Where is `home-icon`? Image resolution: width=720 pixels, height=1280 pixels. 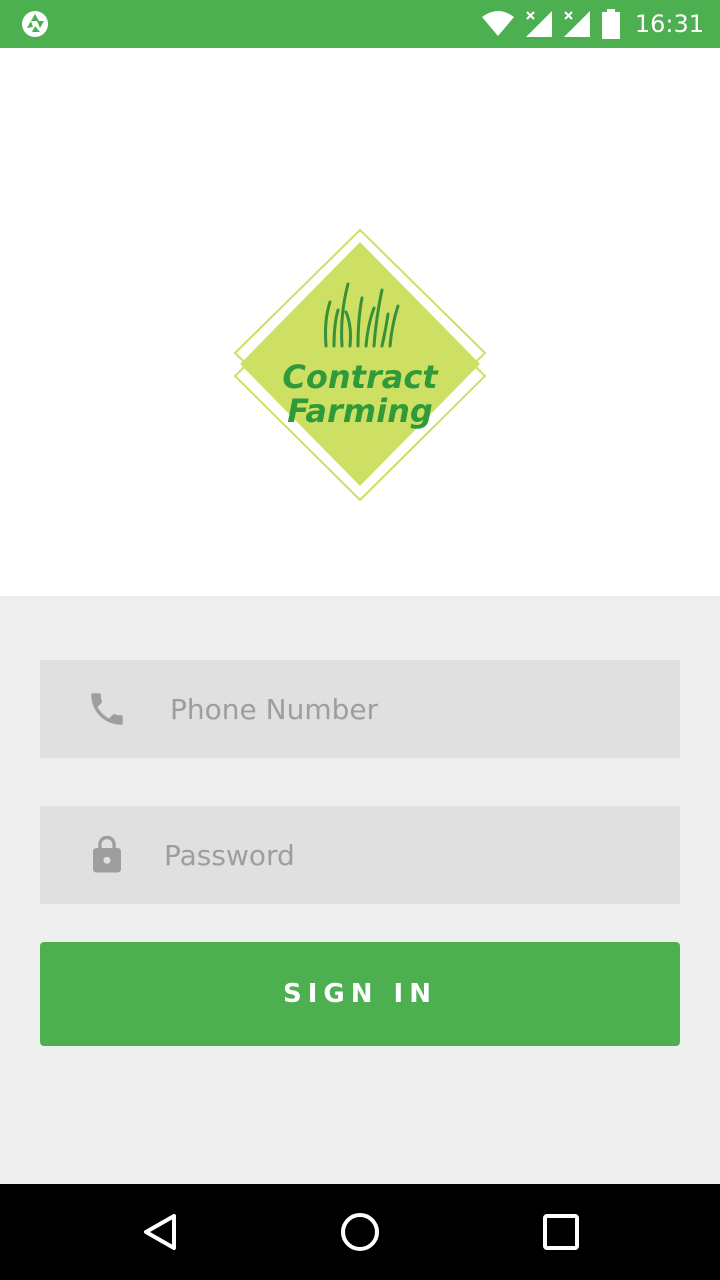
home-icon is located at coordinates (360, 1232).